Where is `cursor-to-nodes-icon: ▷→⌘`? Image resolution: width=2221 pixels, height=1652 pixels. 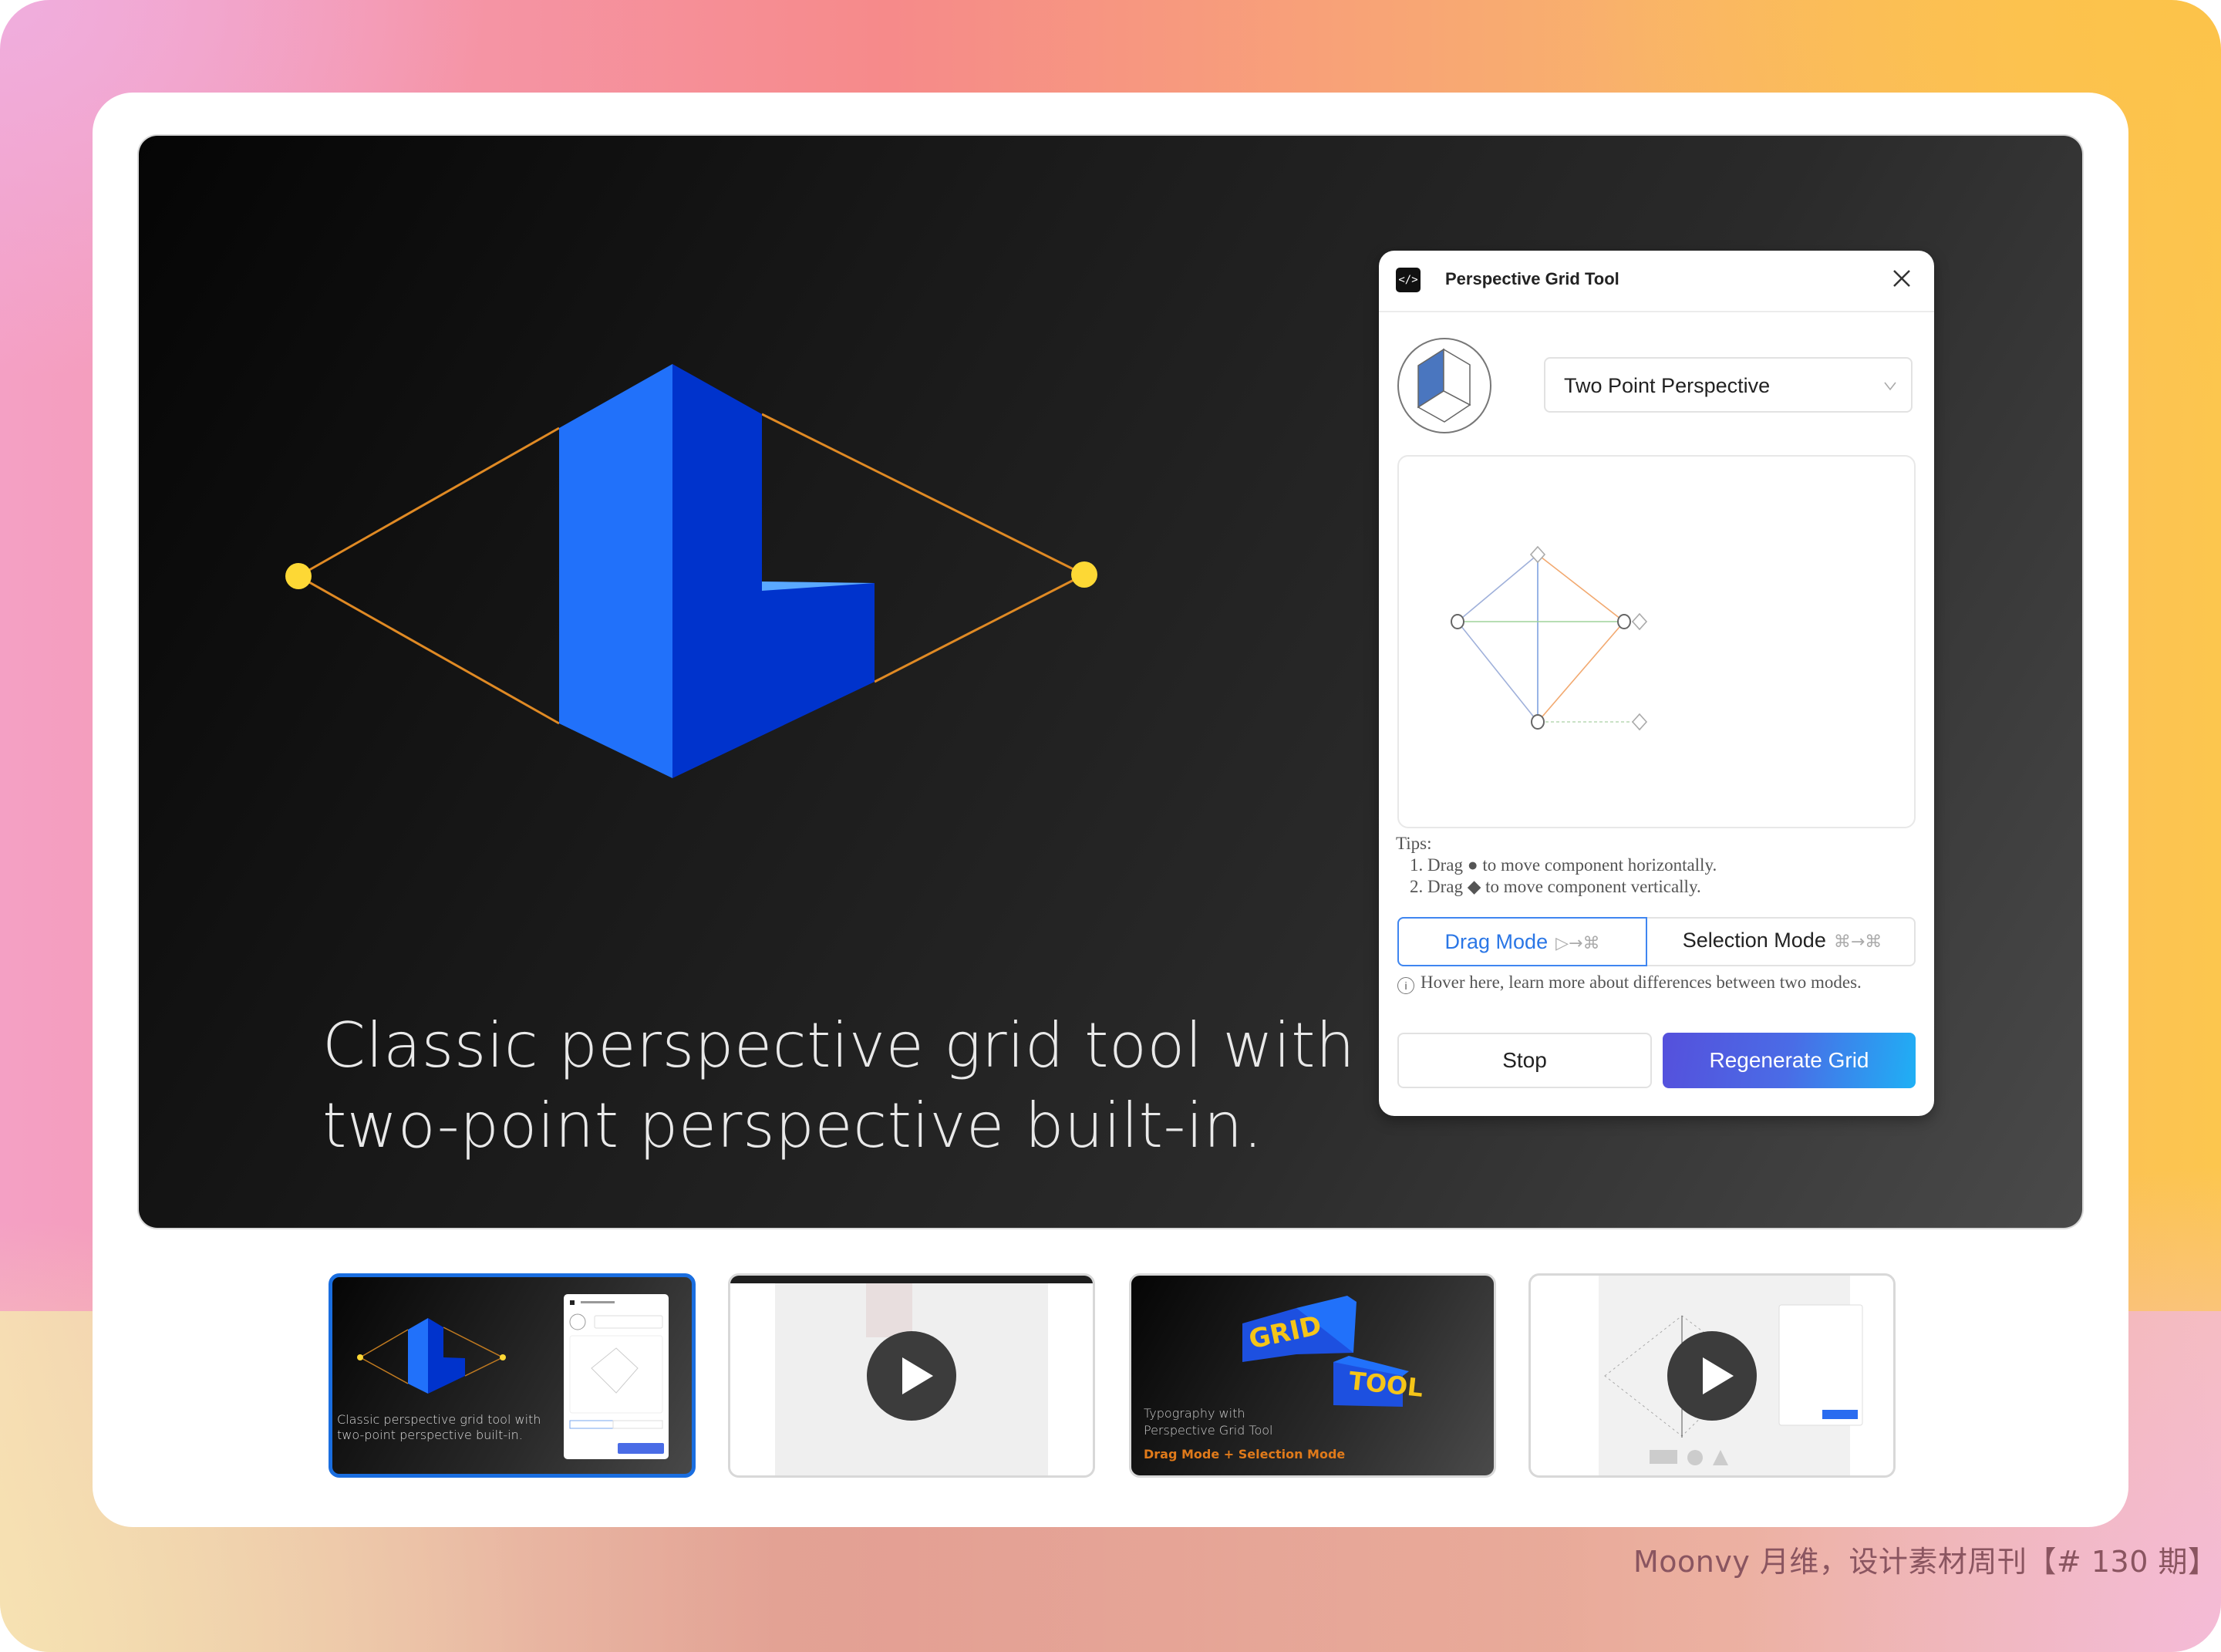
cursor-to-nodes-icon: ▷→⌘ is located at coordinates (1577, 944).